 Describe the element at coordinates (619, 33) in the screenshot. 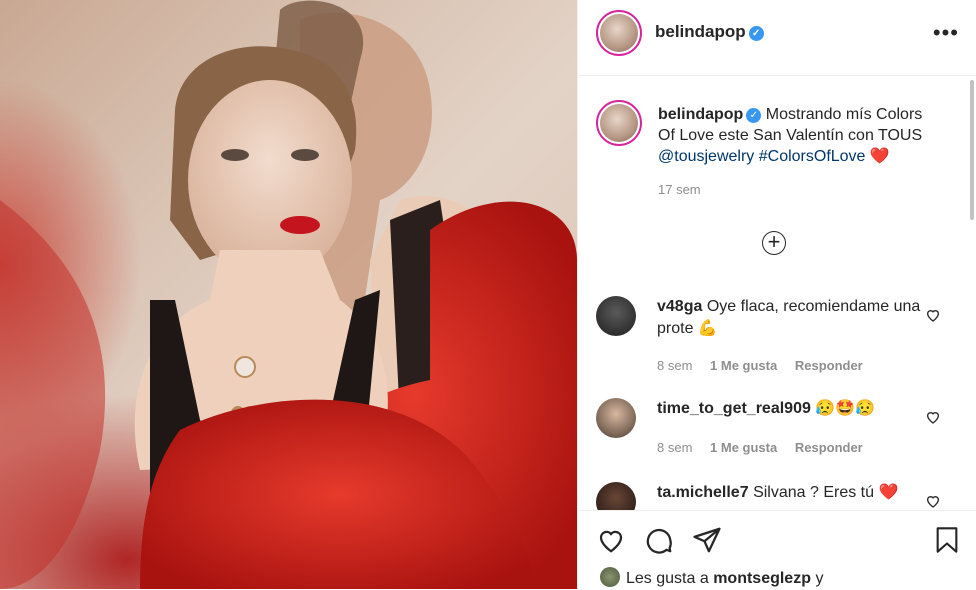

I see `author-avatar` at that location.